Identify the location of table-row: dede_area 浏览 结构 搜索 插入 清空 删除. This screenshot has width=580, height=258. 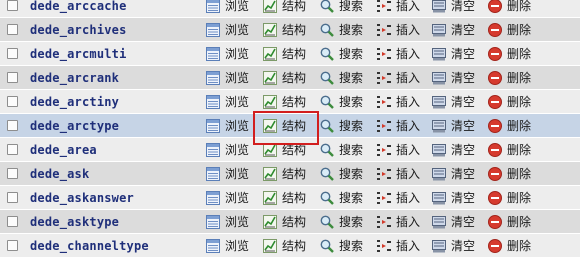
(290, 150).